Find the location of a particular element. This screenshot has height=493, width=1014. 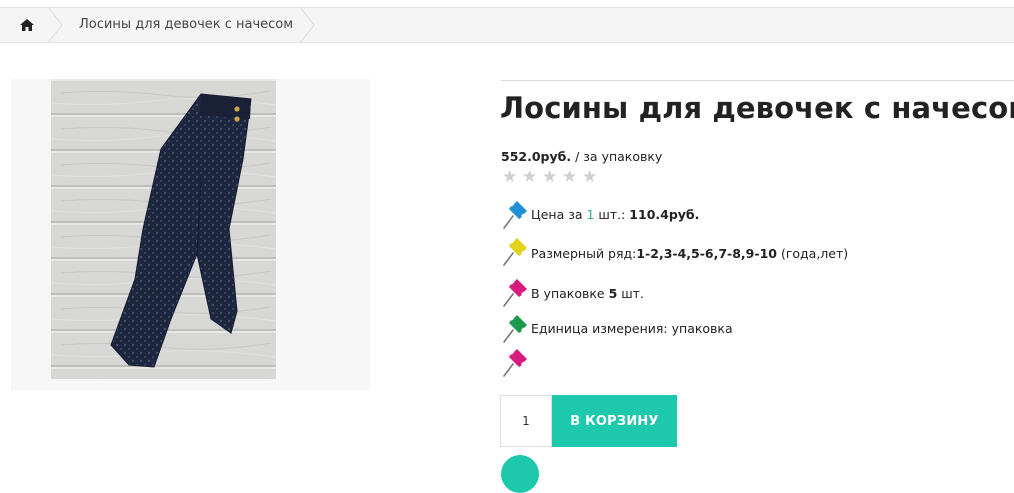

pushpin-green-icon is located at coordinates (515, 328).